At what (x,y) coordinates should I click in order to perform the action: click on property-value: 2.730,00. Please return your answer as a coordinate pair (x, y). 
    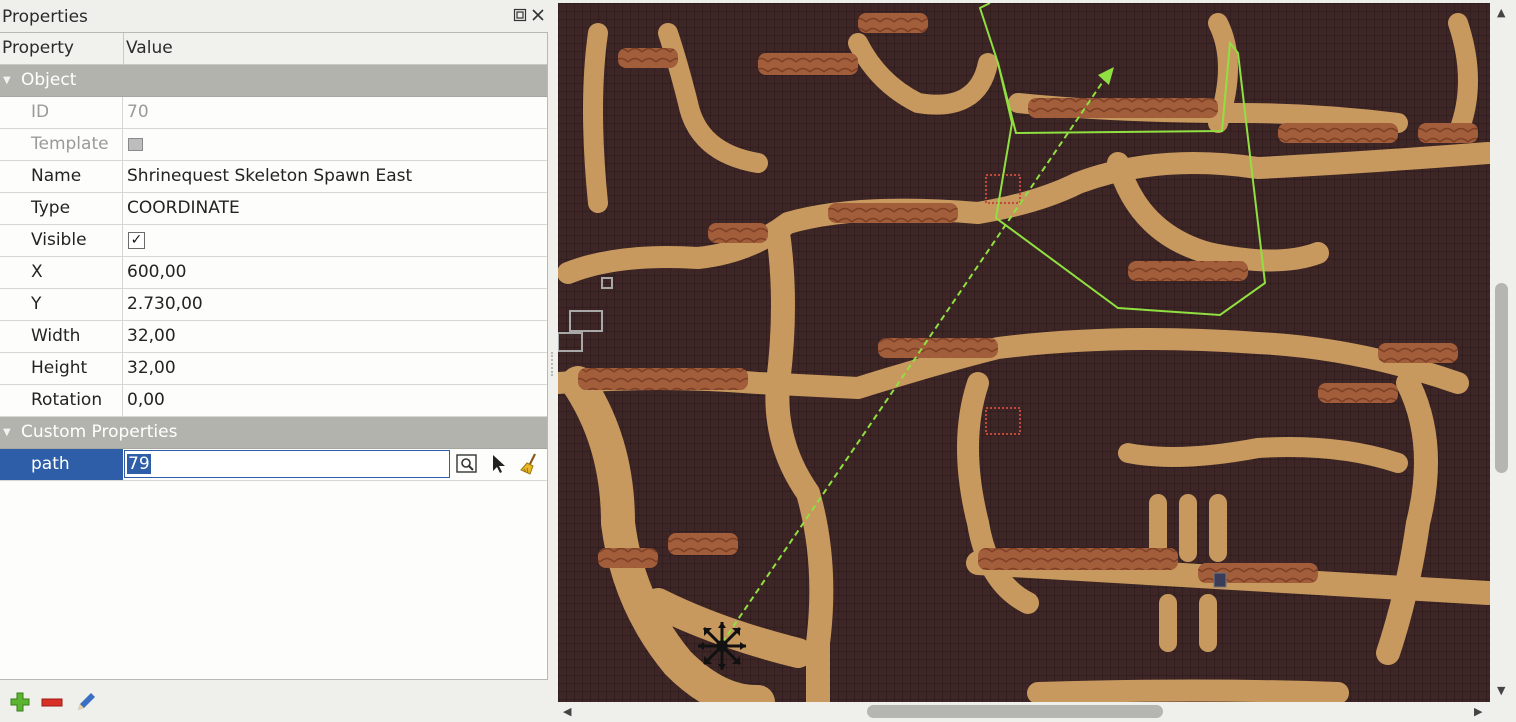
    Looking at the image, I should click on (335, 304).